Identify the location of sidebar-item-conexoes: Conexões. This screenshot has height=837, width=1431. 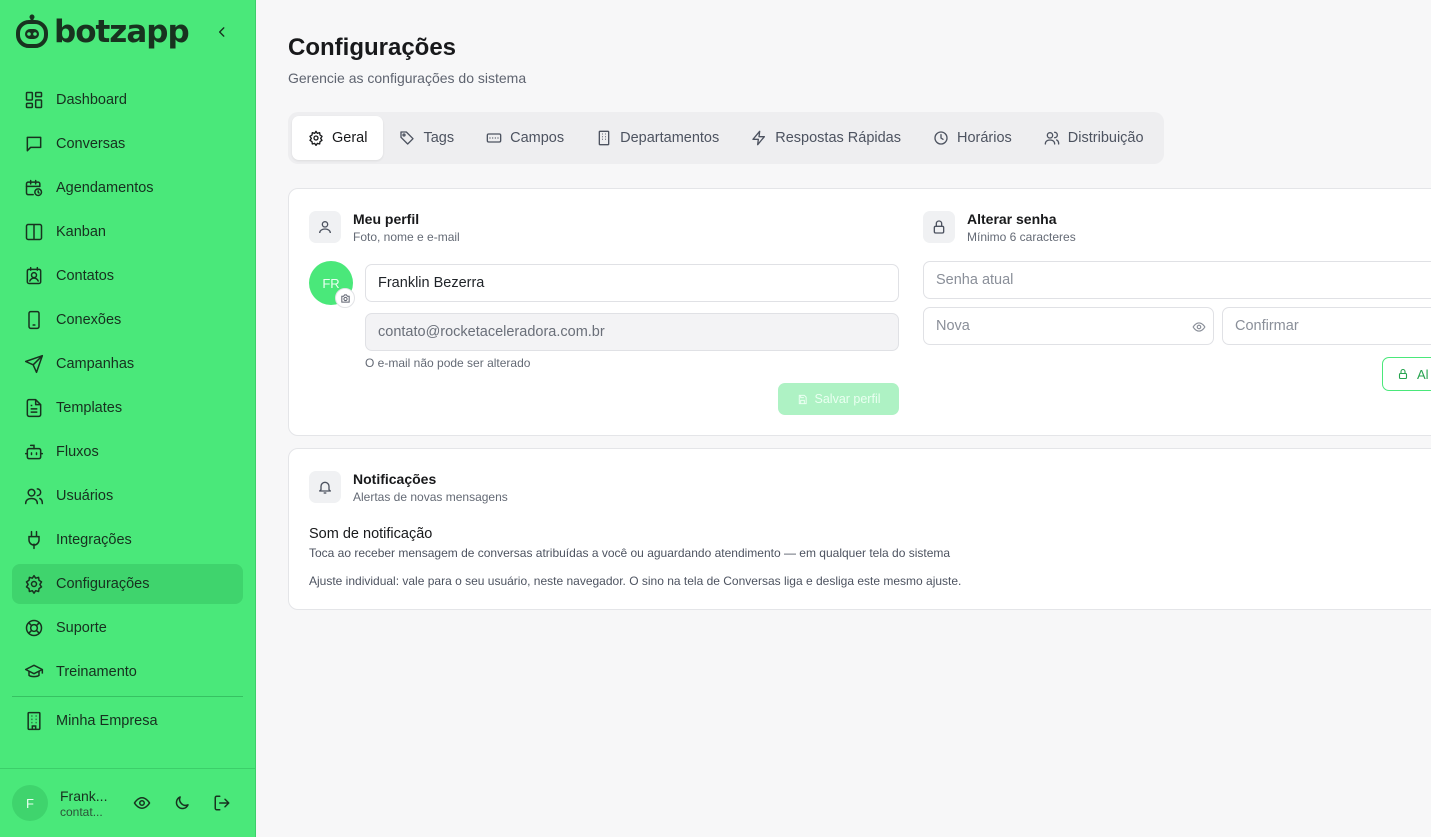
(127, 320).